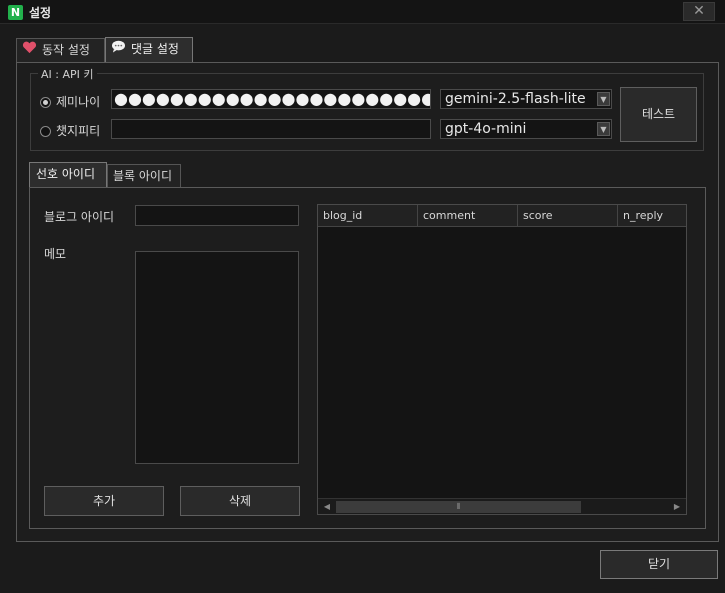 The height and width of the screenshot is (593, 725). What do you see at coordinates (486, 129) in the screenshot?
I see `chatgpt-model-value: gpt-4o-mini` at bounding box center [486, 129].